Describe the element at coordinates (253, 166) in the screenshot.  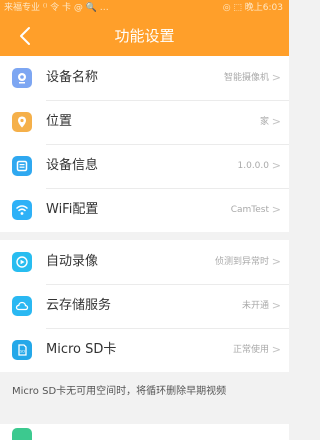
I see `row-value: 1.0.0.0` at that location.